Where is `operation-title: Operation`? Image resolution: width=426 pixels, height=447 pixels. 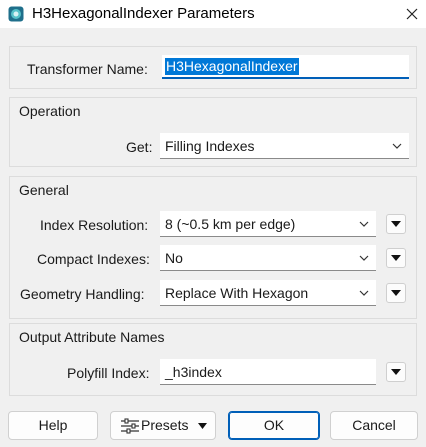
operation-title: Operation is located at coordinates (50, 111).